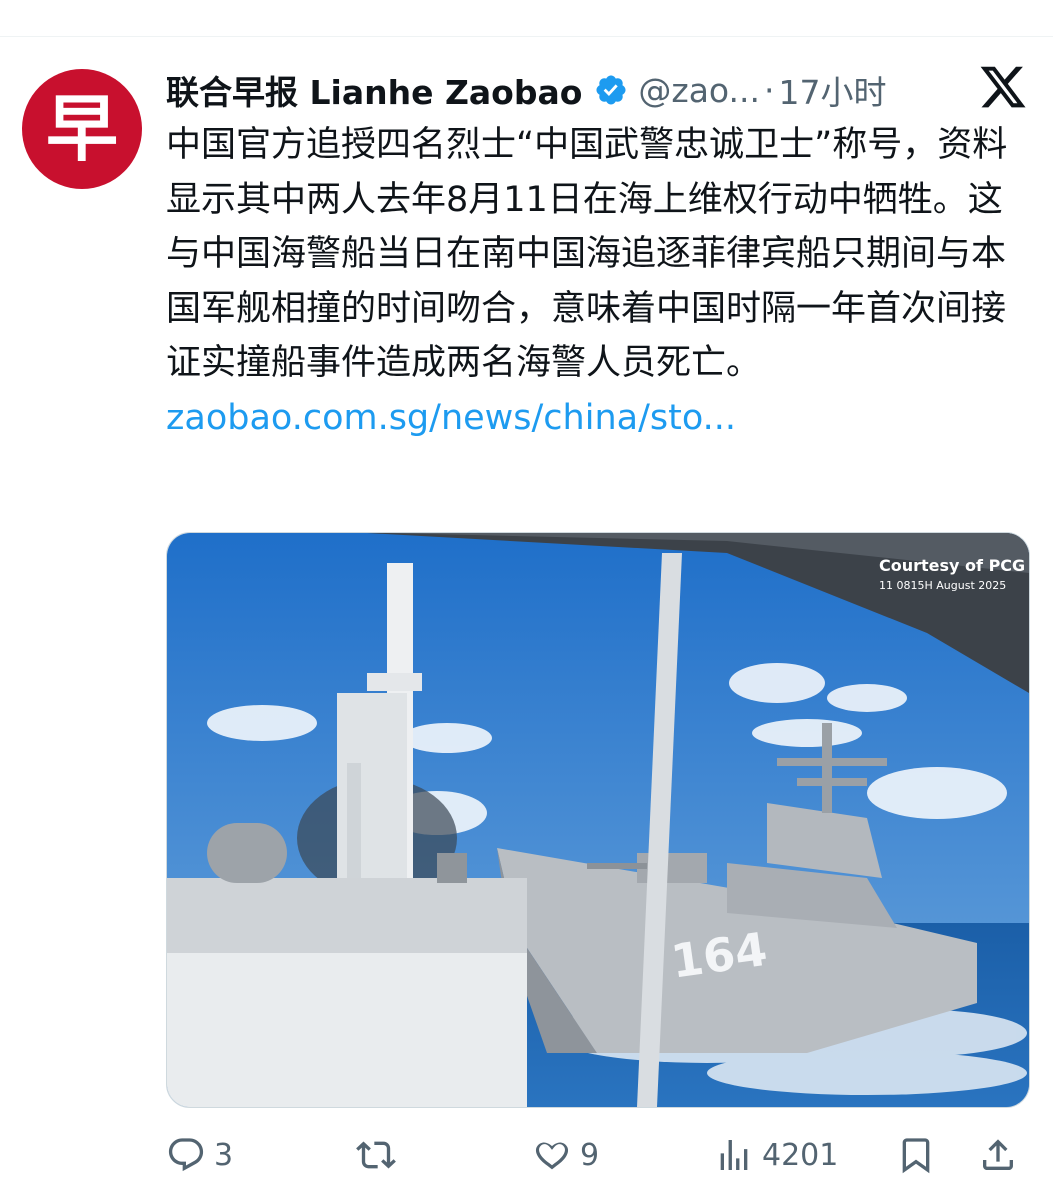 The height and width of the screenshot is (1200, 1053). Describe the element at coordinates (590, 1155) in the screenshot. I see `like-count: 9` at that location.